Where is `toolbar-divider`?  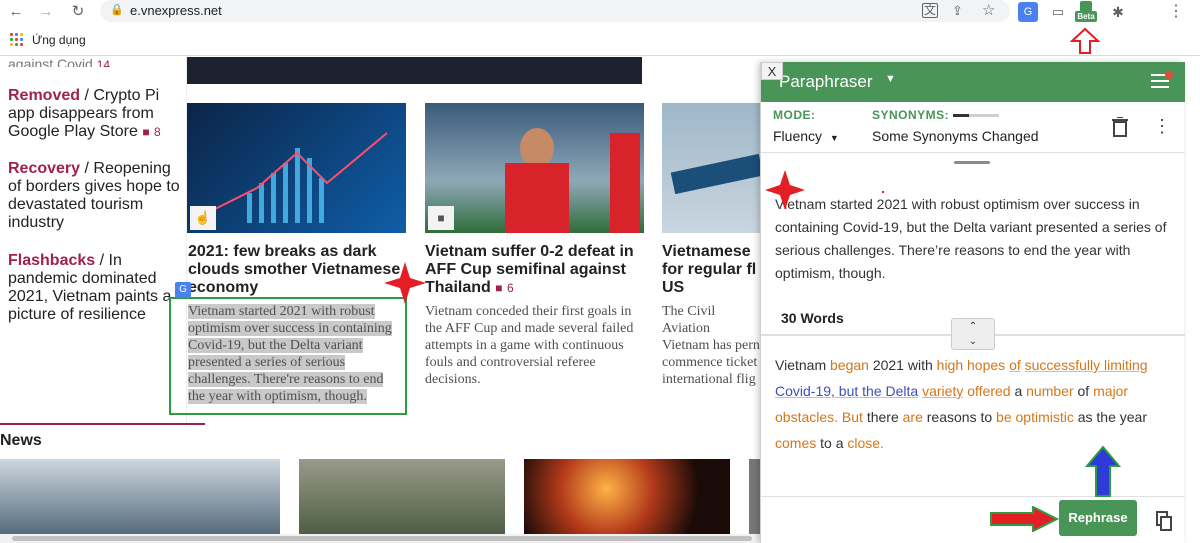 toolbar-divider is located at coordinates (973, 152).